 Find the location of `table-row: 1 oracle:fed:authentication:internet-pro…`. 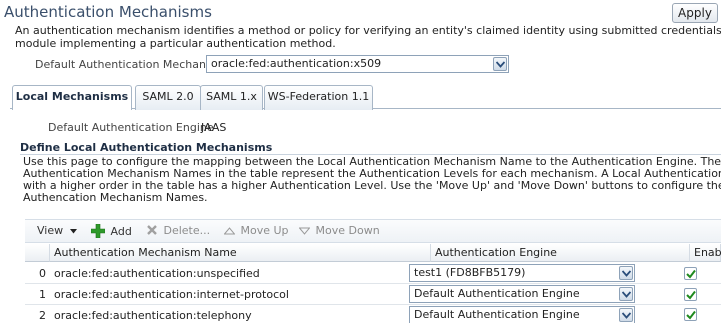

table-row: 1 oracle:fed:authentication:internet-pro… is located at coordinates (373, 294).